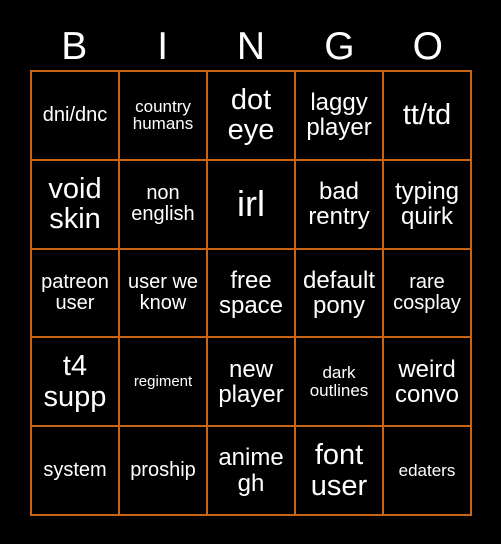  Describe the element at coordinates (163, 470) in the screenshot. I see `bingo-cell: proship` at that location.